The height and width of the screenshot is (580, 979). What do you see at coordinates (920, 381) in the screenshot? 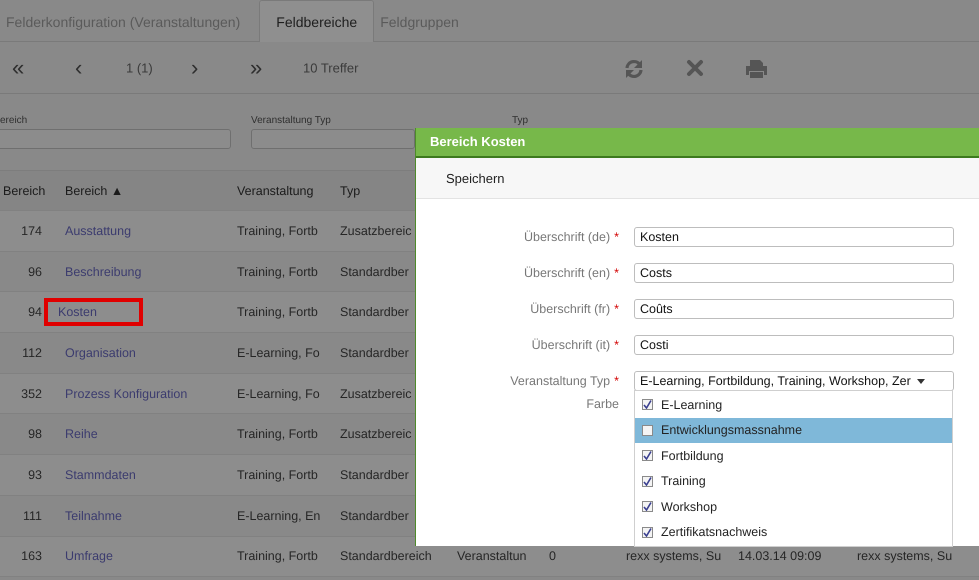
I see `caret-icon` at bounding box center [920, 381].